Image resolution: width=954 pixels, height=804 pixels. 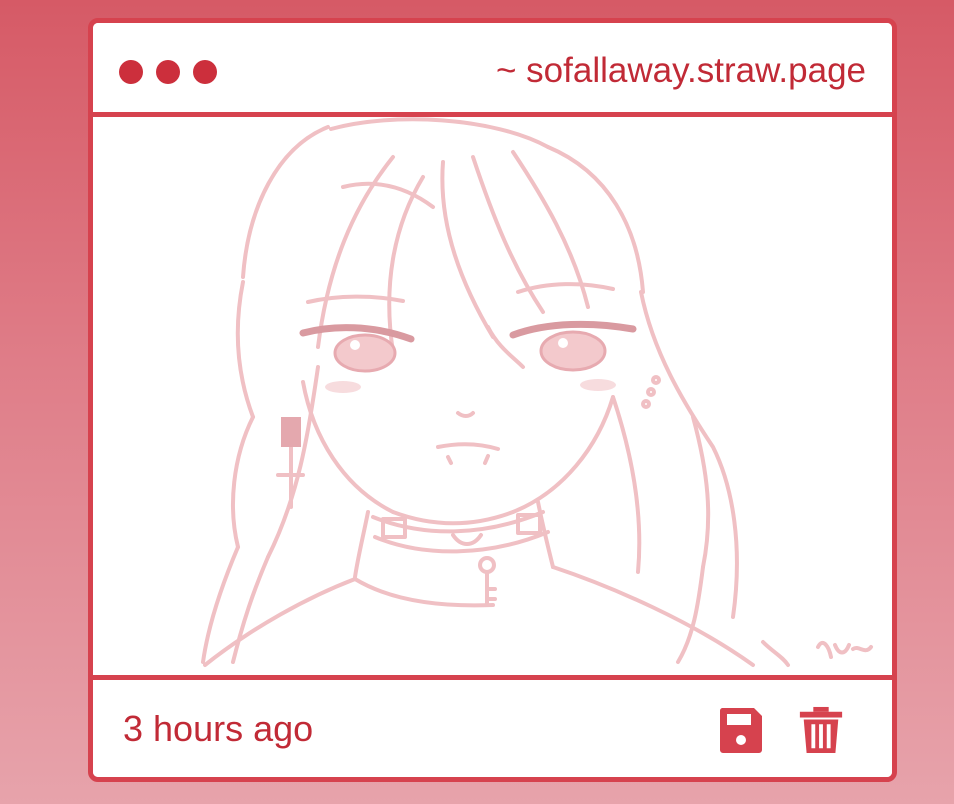 What do you see at coordinates (681, 71) in the screenshot?
I see `page-url: ~ sofallaway.straw.page` at bounding box center [681, 71].